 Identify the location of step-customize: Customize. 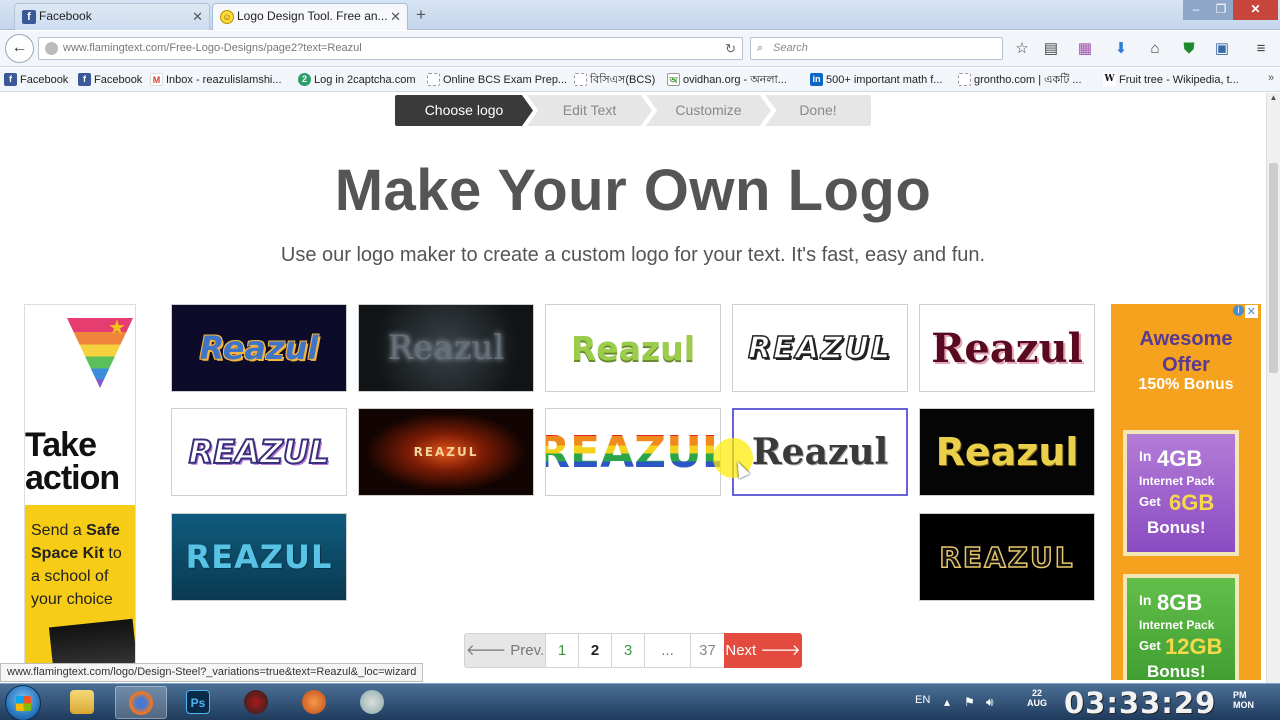
(708, 110).